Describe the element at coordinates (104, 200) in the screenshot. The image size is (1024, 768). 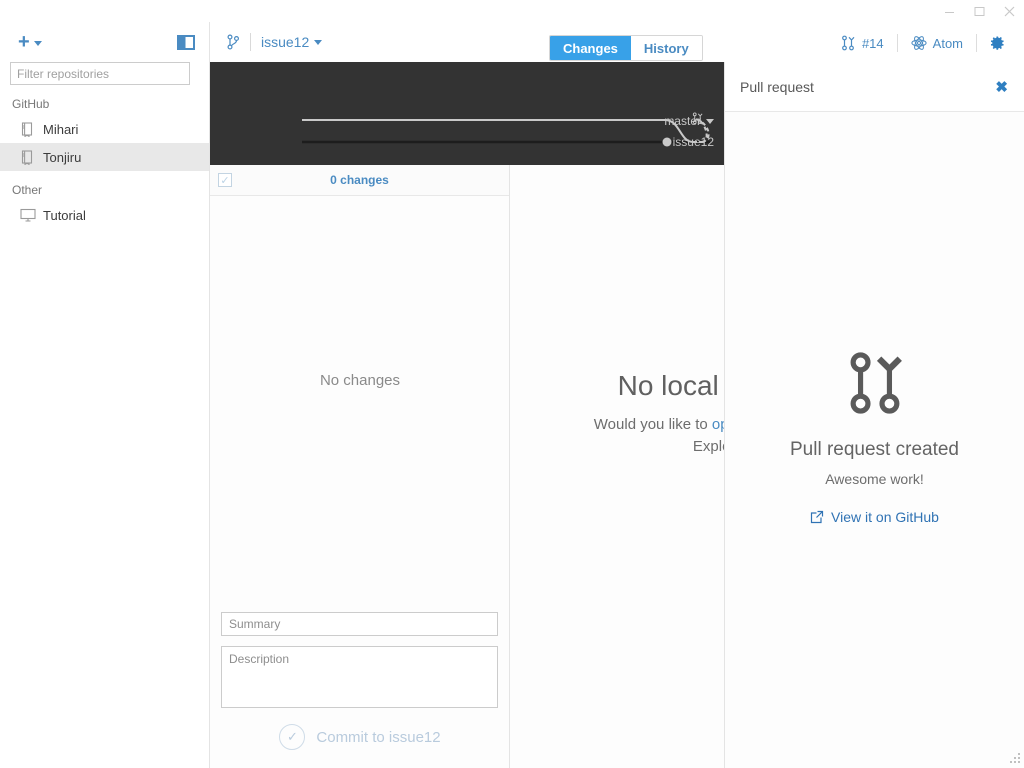
I see `sidebar-group-other: Other Tutorial` at that location.